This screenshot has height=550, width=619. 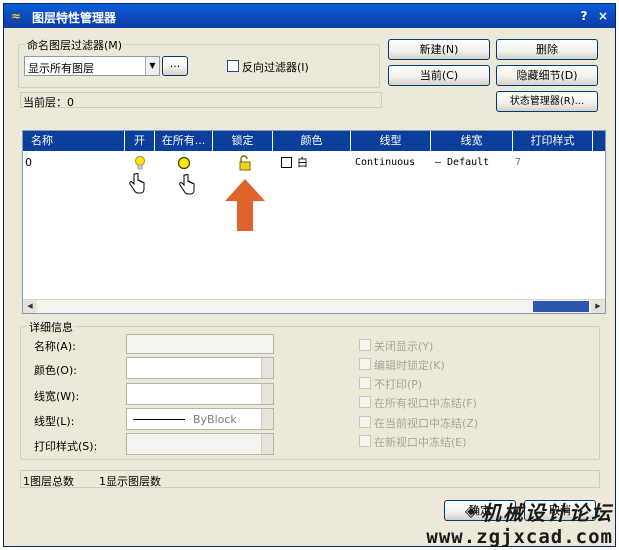 I want to click on column-linetype: 线型, so click(x=391, y=141).